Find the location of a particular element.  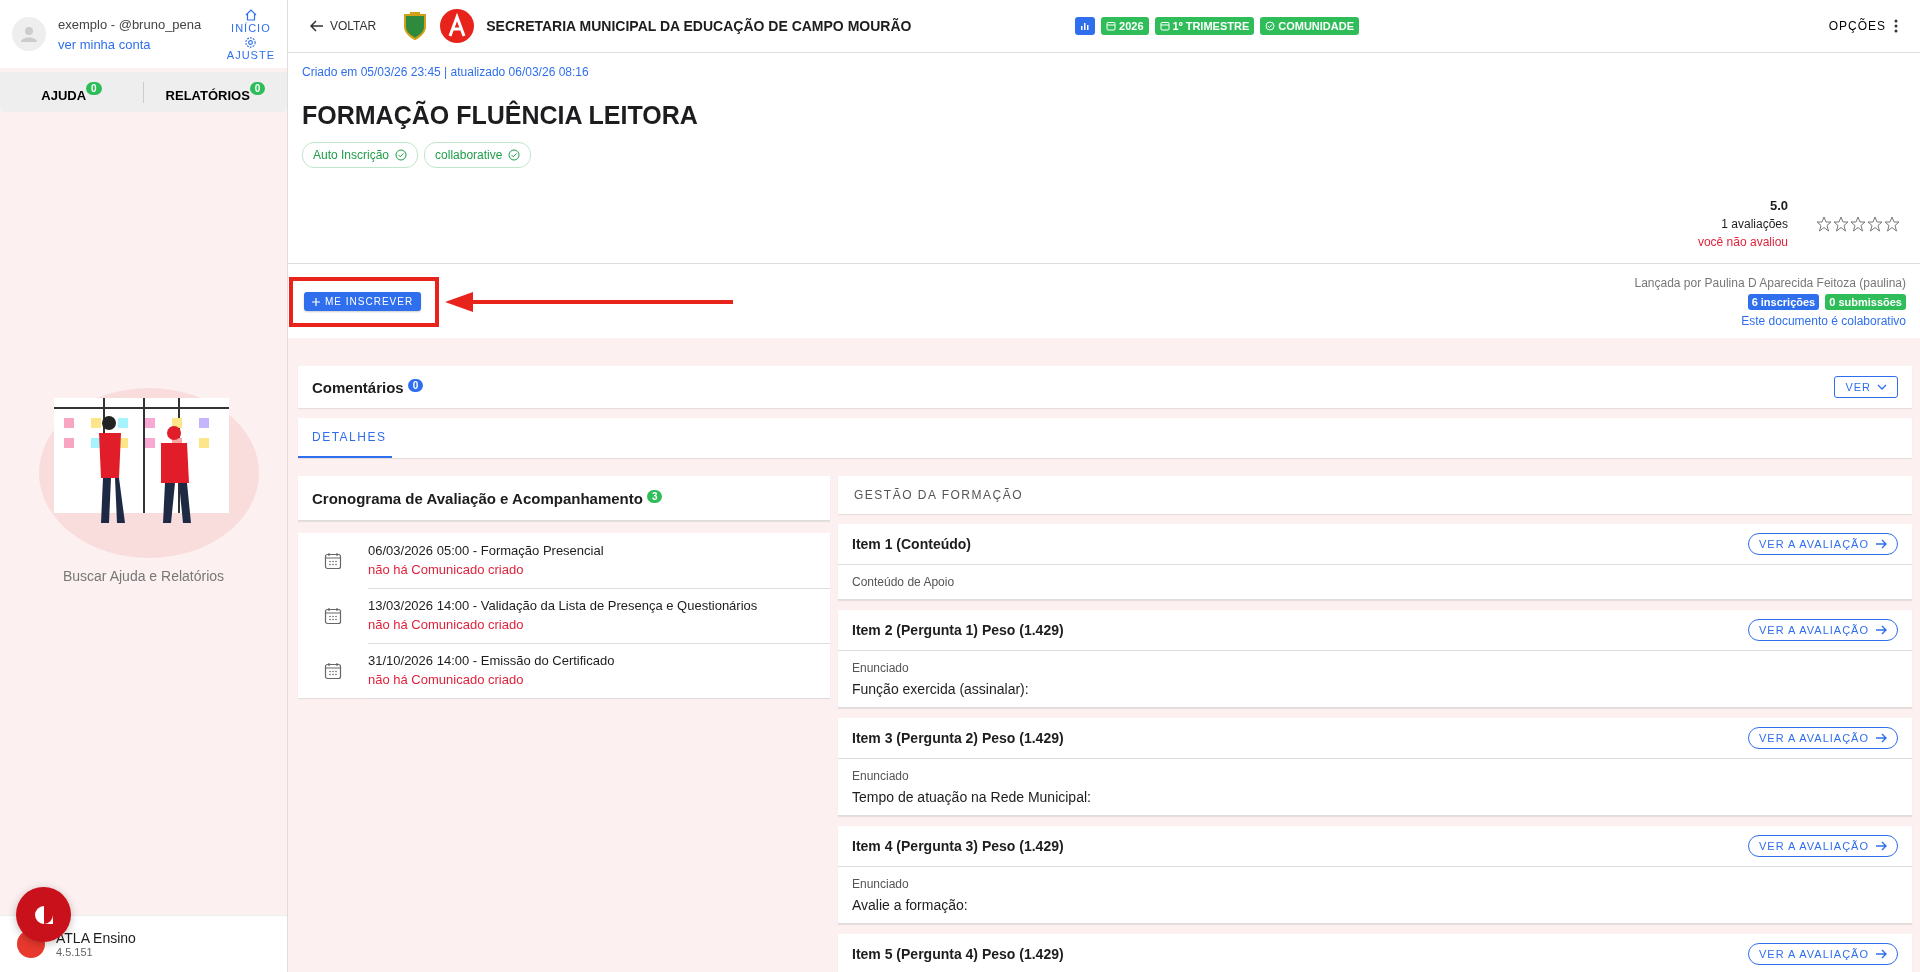

rating-score: 5.0 is located at coordinates (1778, 205).